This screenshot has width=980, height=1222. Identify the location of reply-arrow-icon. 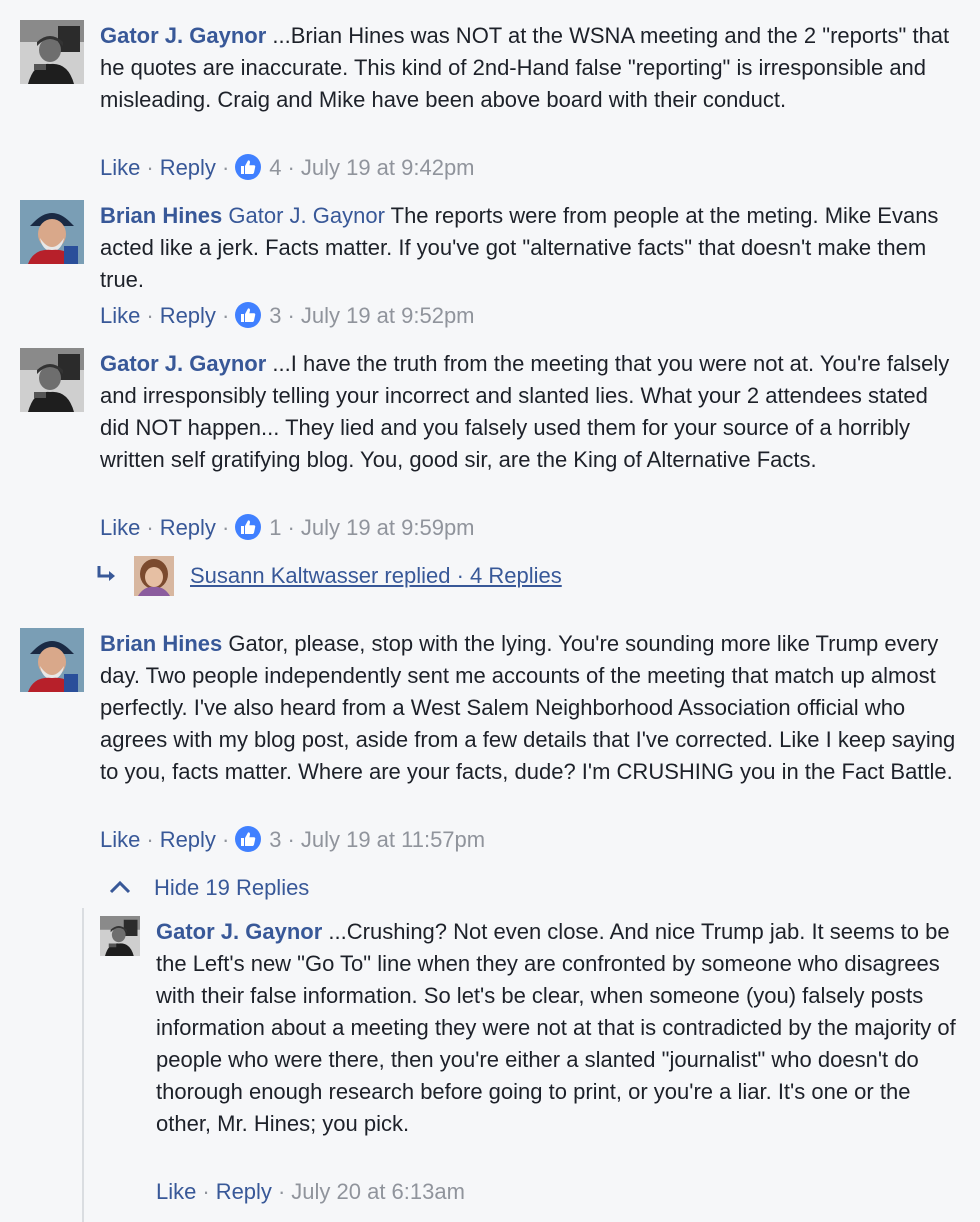
(107, 575).